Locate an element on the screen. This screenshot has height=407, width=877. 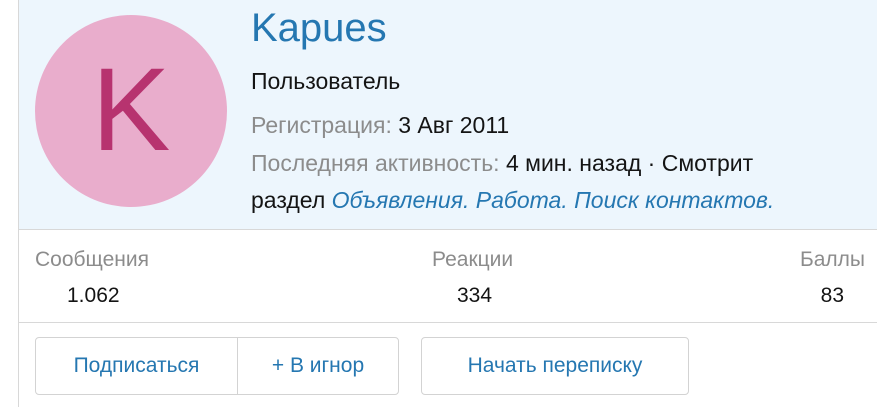
follow-button: Подписаться is located at coordinates (137, 366).